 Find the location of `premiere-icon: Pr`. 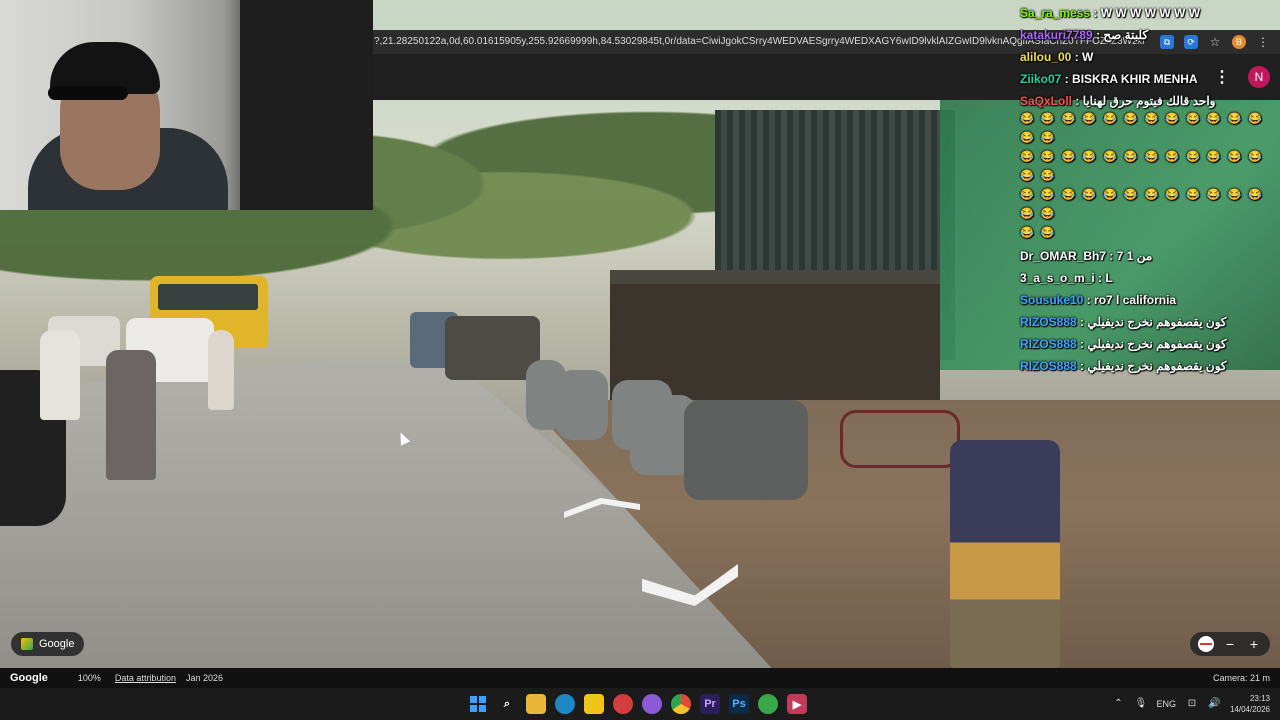

premiere-icon: Pr is located at coordinates (710, 704).